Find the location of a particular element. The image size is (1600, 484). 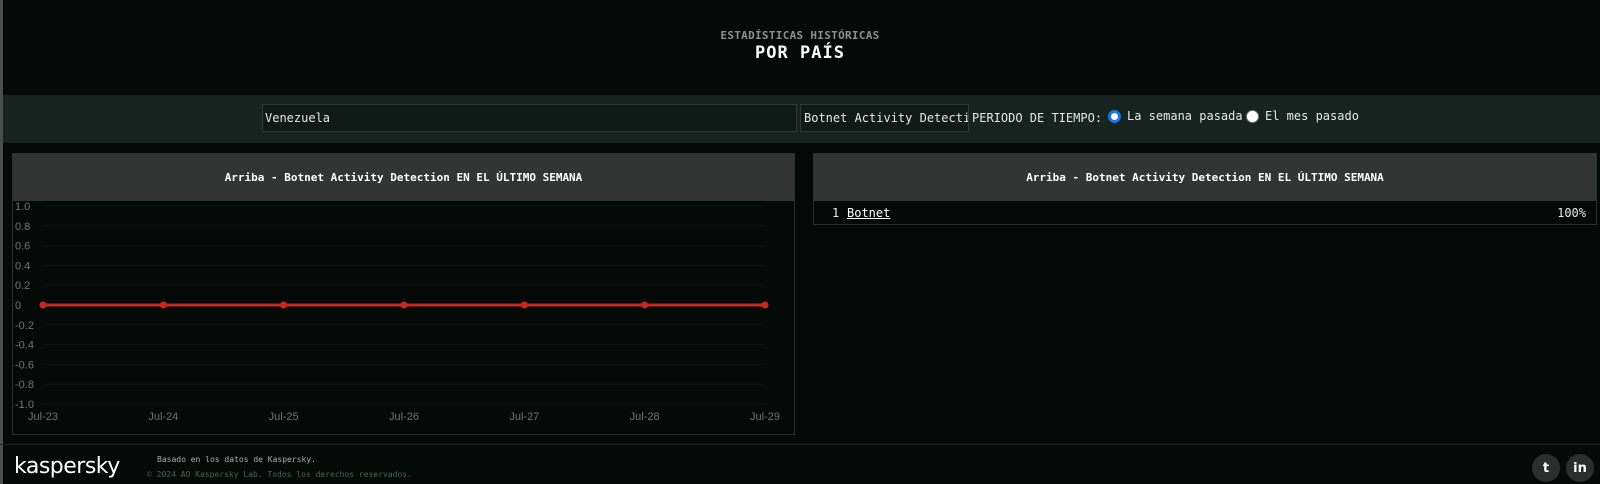

y-tick-label: -0.8 is located at coordinates (24, 385).